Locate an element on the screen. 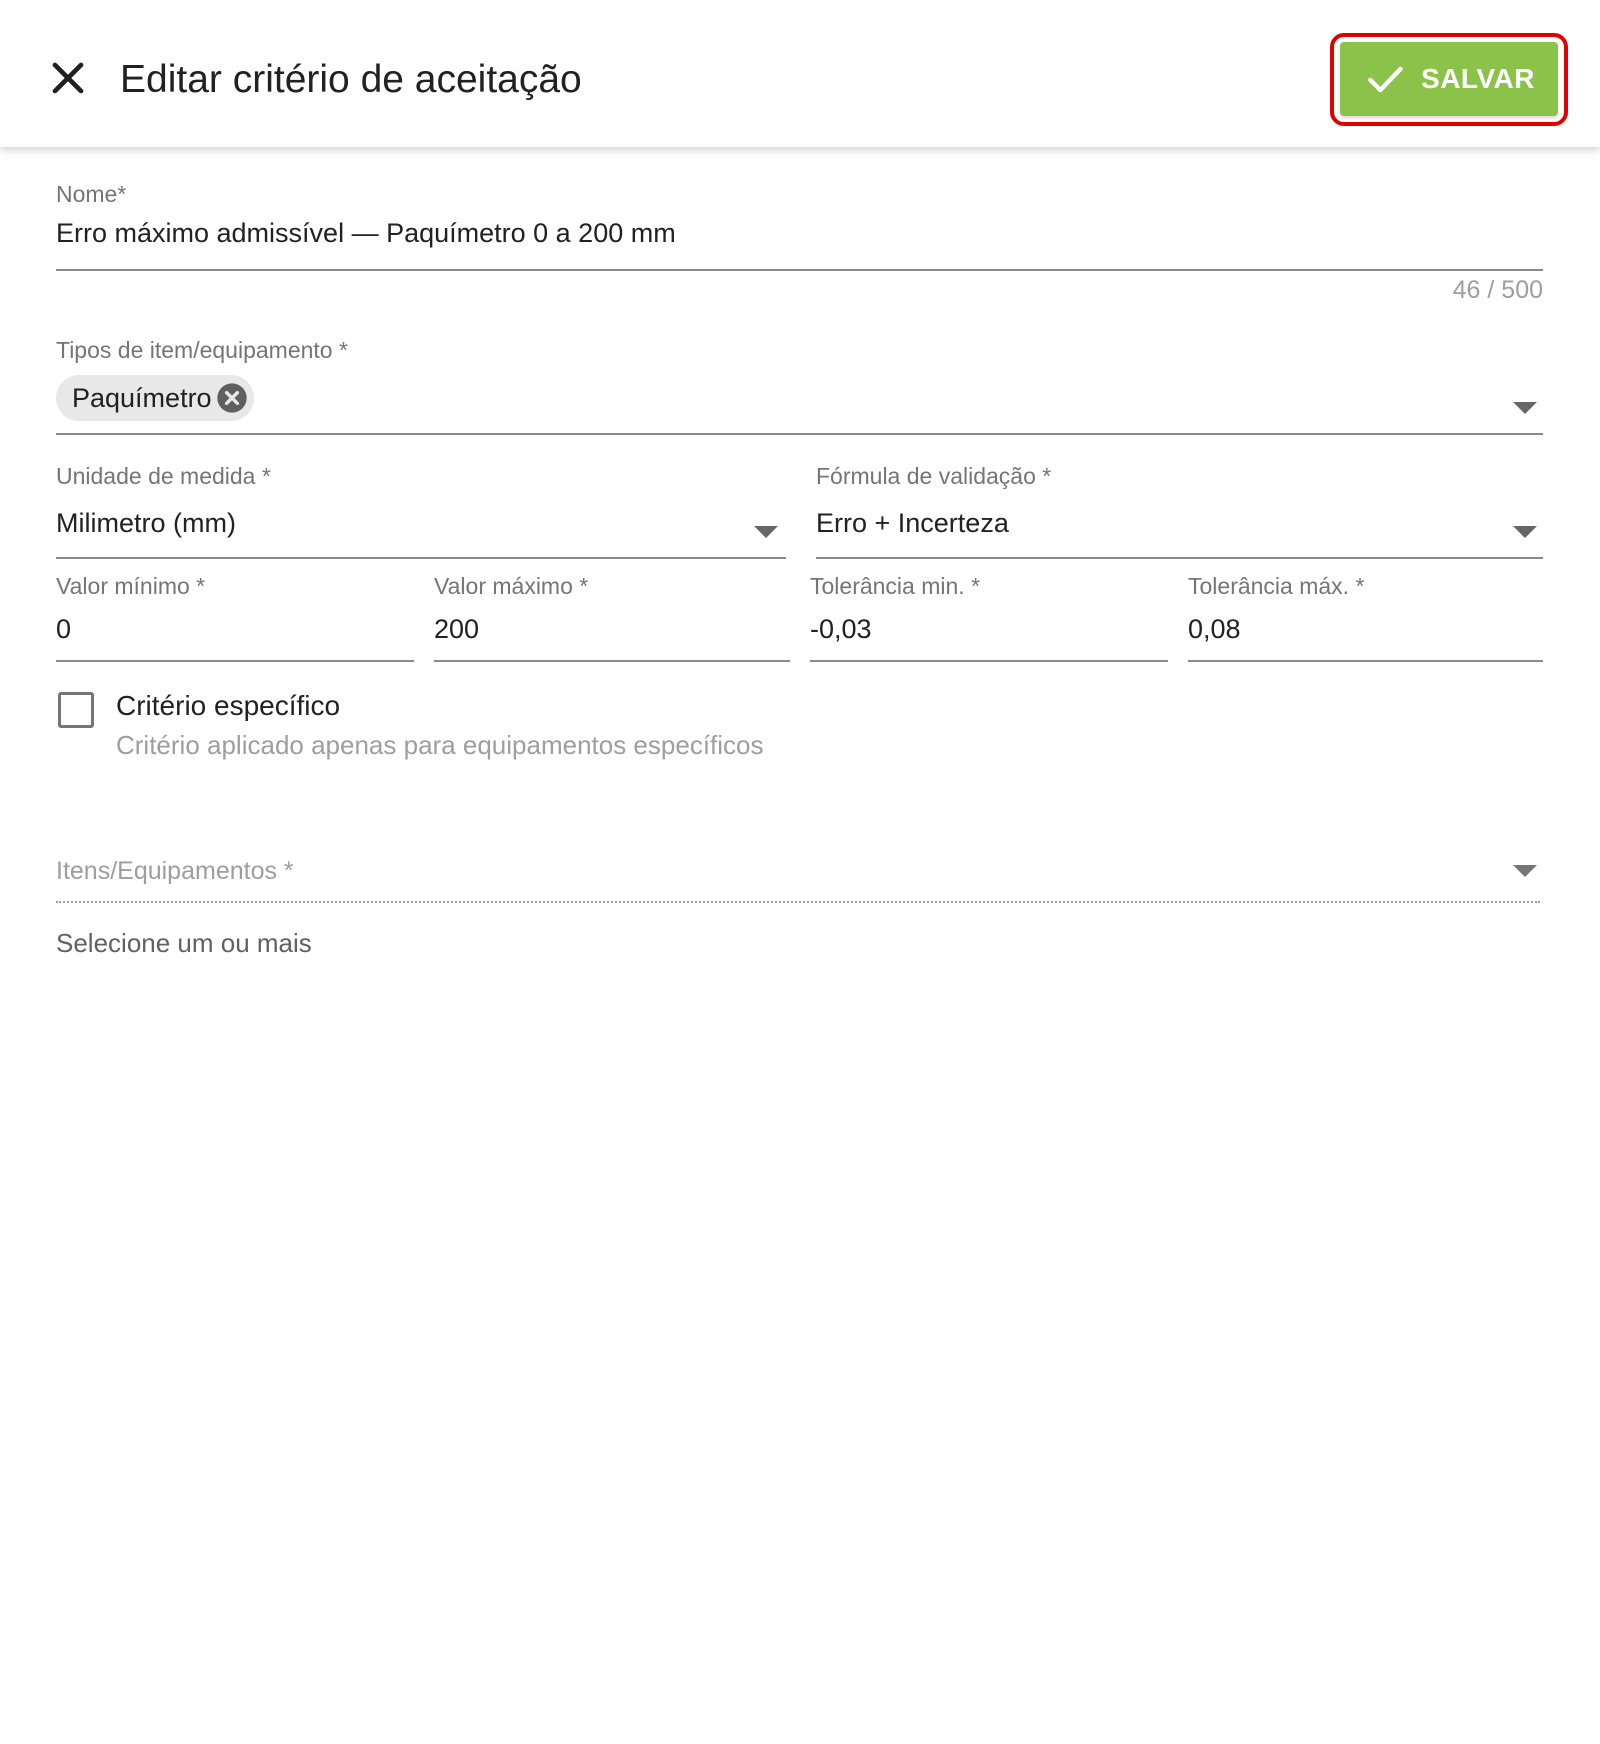 This screenshot has width=1600, height=1744. formula-dropdown-arrow is located at coordinates (1525, 532).